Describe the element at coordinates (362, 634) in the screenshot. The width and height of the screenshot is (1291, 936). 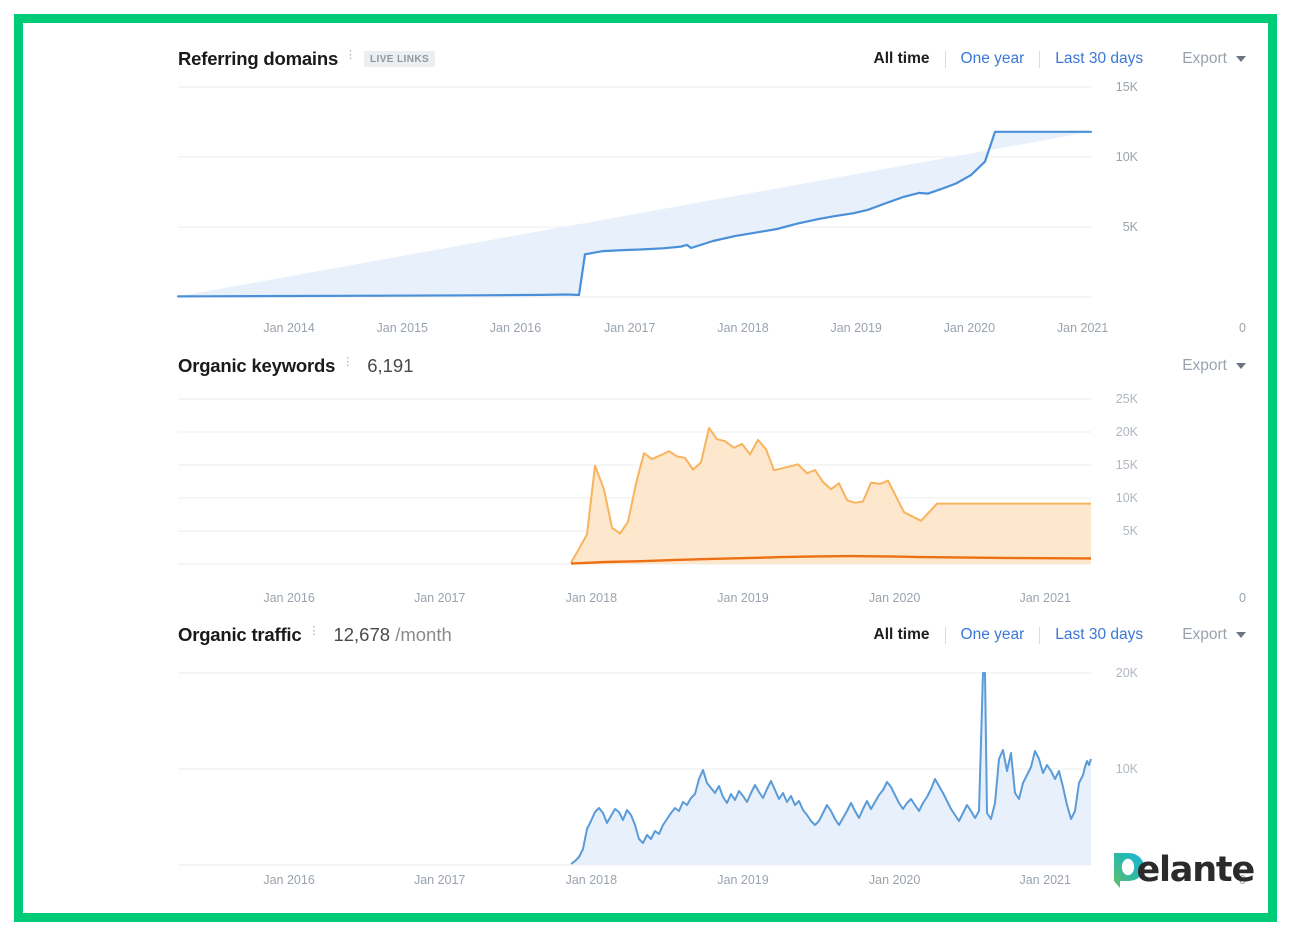
I see `metric-number: 12,678` at that location.